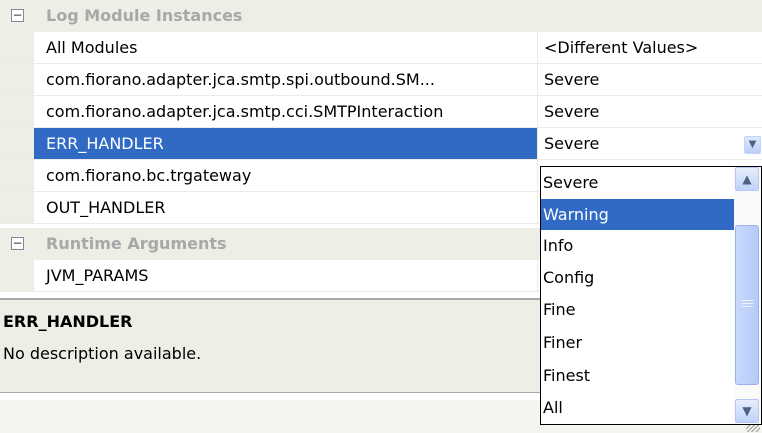  What do you see at coordinates (286, 207) in the screenshot?
I see `property-name-cell: OUT_HANDLER` at bounding box center [286, 207].